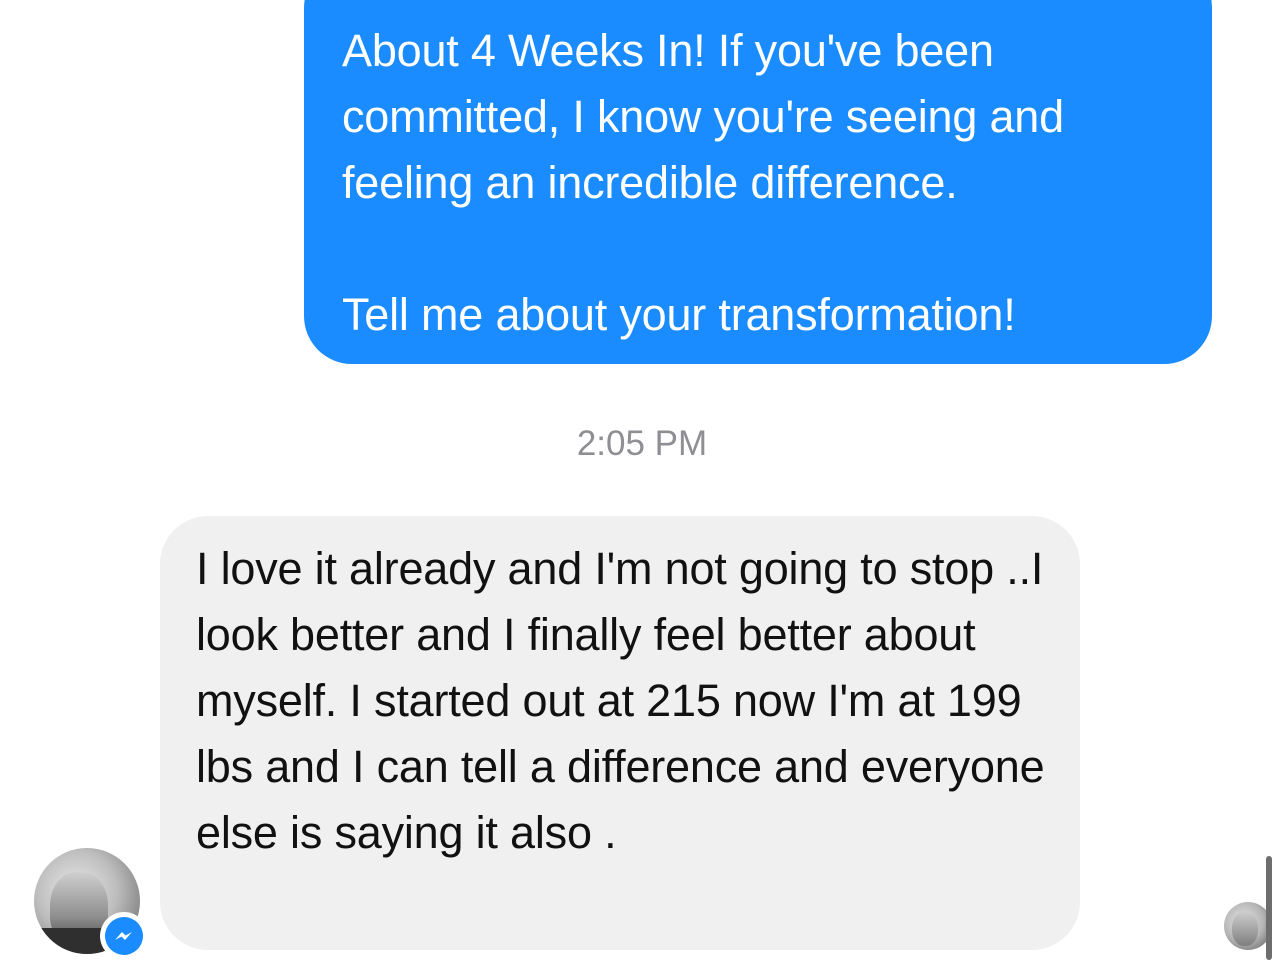 This screenshot has width=1284, height=967. What do you see at coordinates (679, 314) in the screenshot?
I see `outgoing-message-paragraph-2: Tell me about your transformation!` at bounding box center [679, 314].